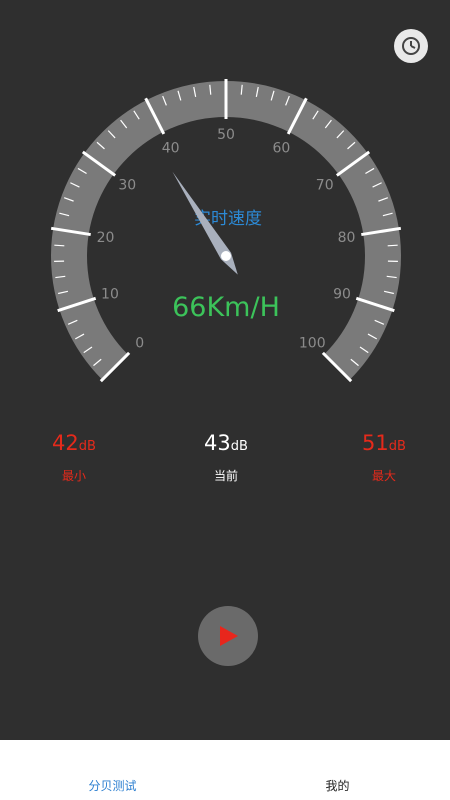 This screenshot has height=800, width=450. Describe the element at coordinates (73, 476) in the screenshot. I see `stat-min-label: 最小` at that location.